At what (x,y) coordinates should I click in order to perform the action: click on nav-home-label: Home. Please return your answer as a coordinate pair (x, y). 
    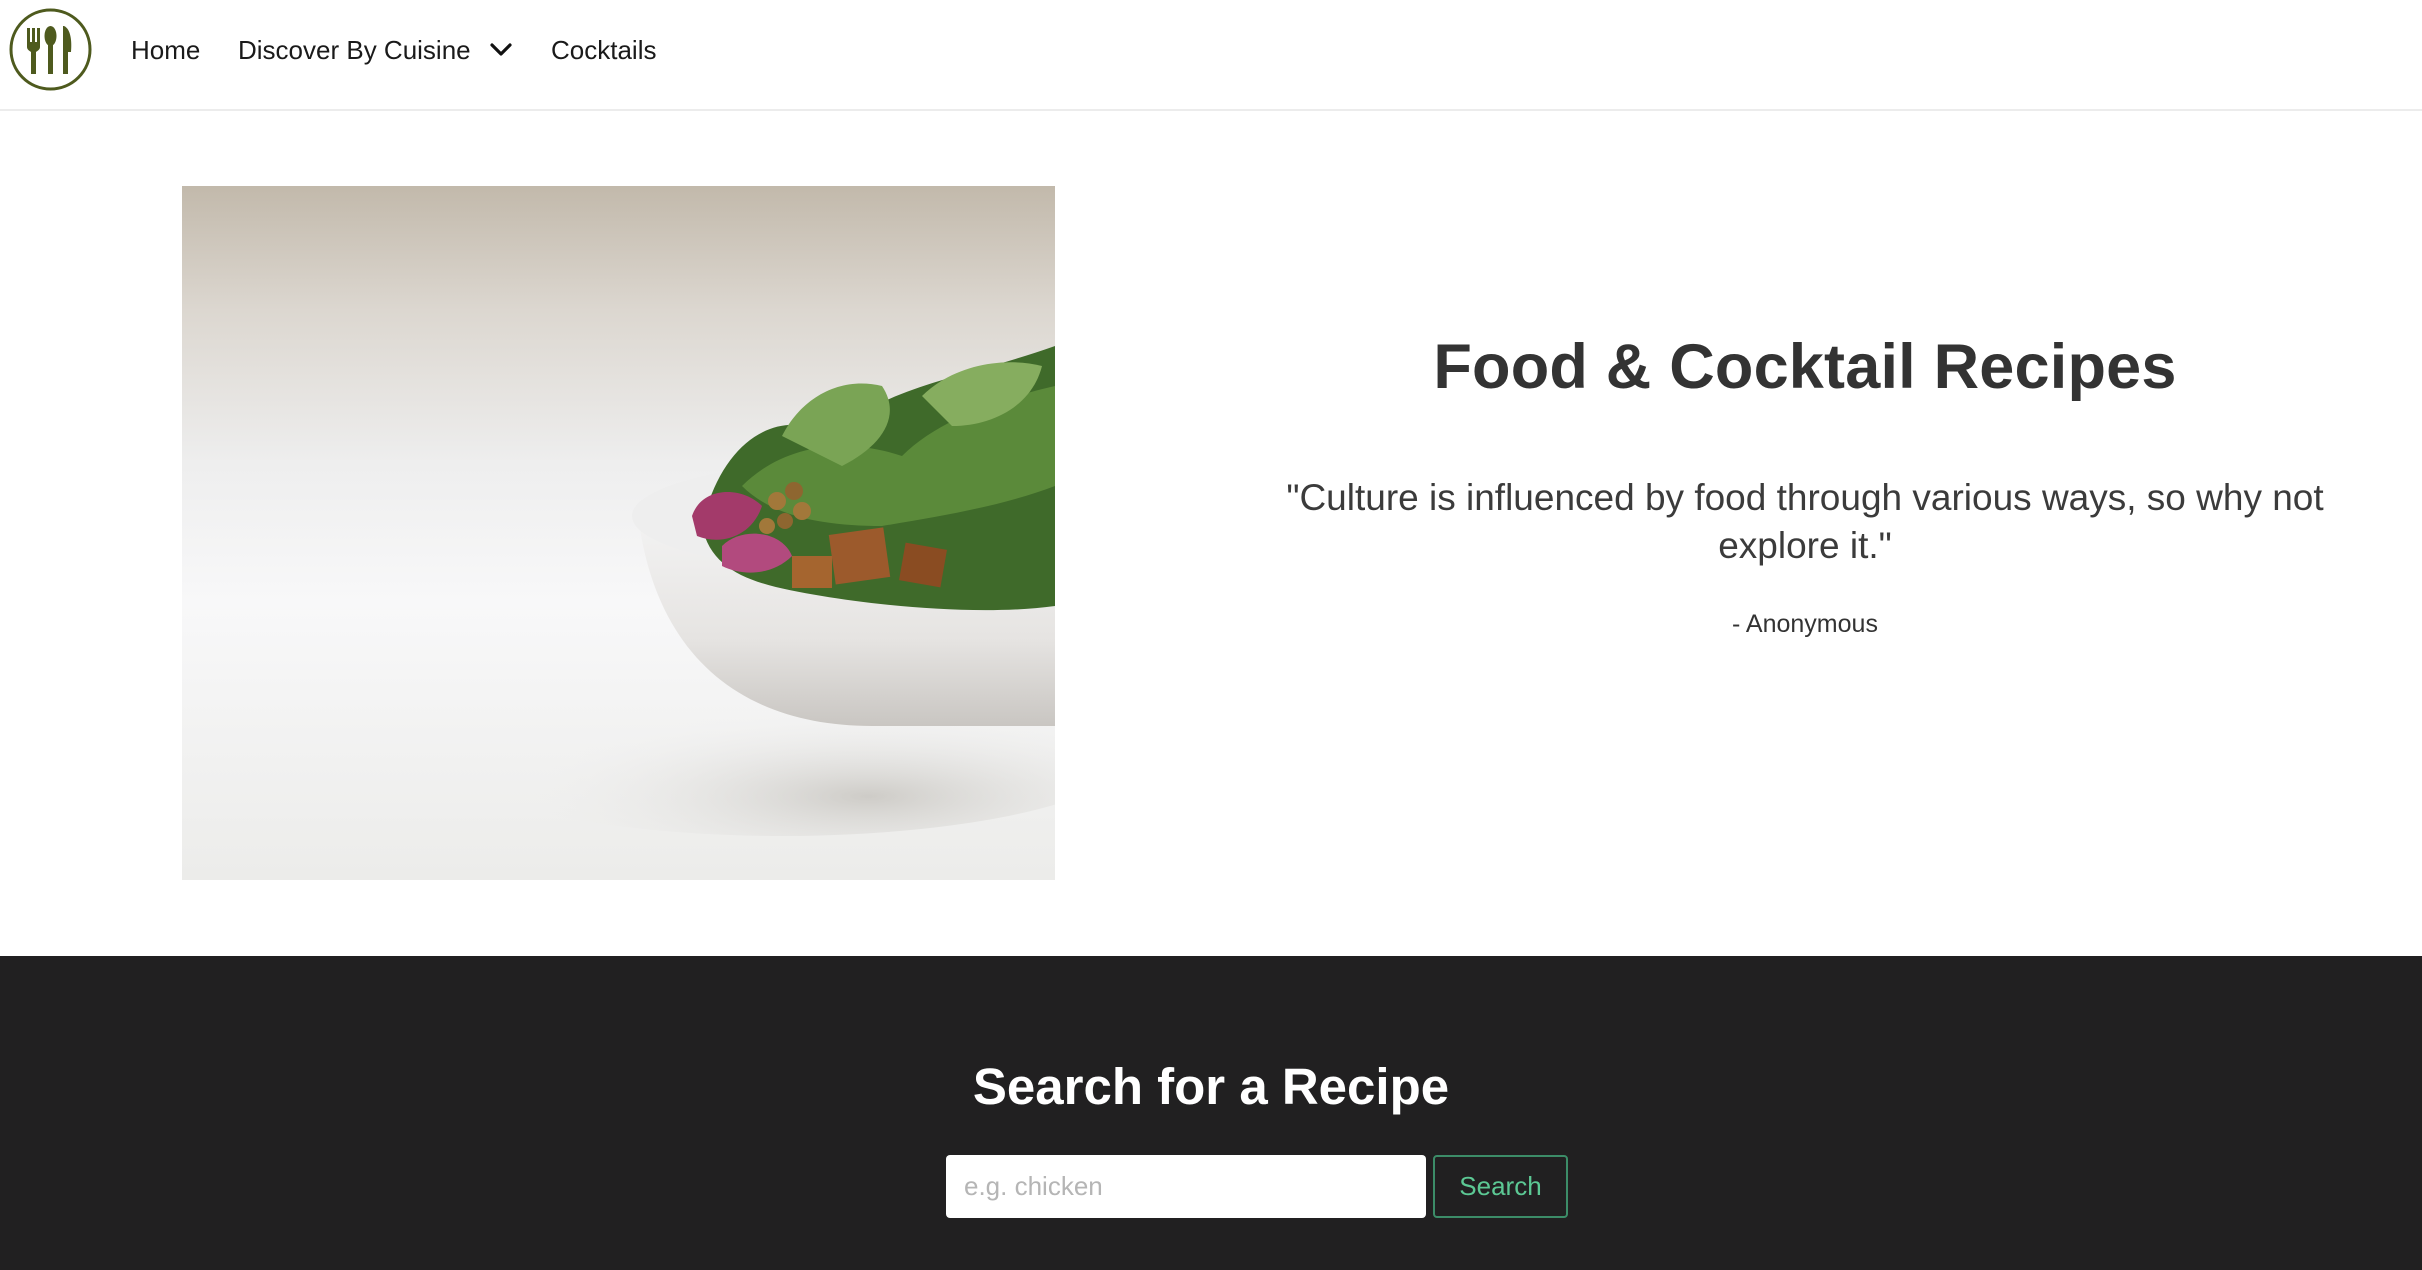
    Looking at the image, I should click on (166, 49).